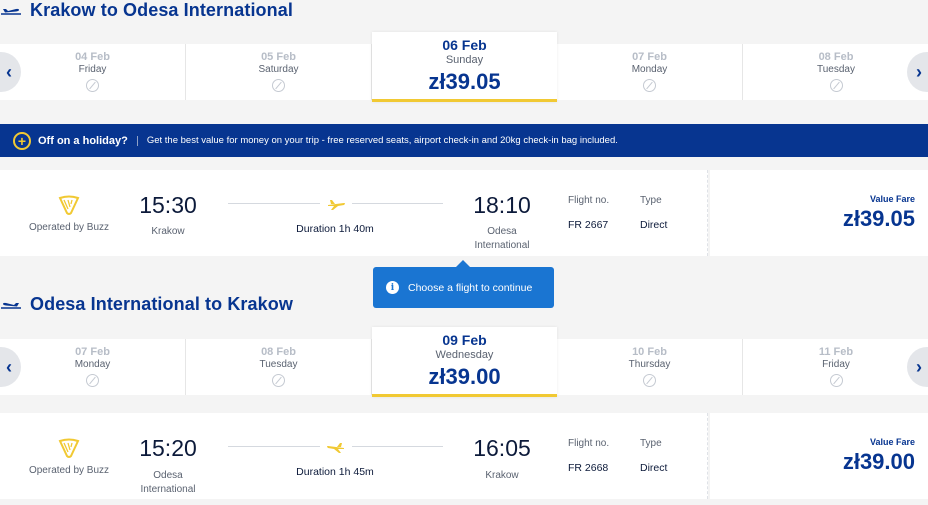 The width and height of the screenshot is (928, 505). I want to click on fare-price: zł39.00, so click(878, 461).